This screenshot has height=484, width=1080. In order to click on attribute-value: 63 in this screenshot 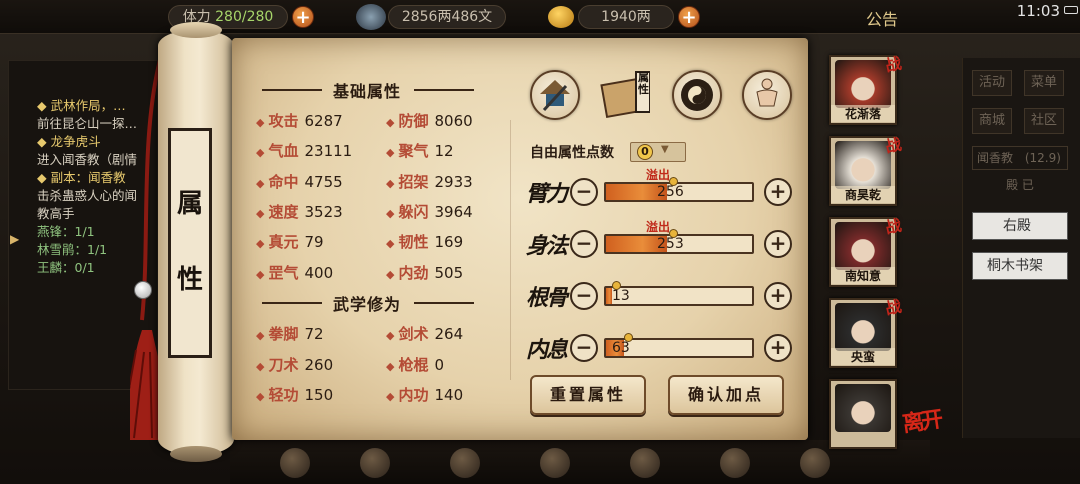, I will do `click(621, 348)`.